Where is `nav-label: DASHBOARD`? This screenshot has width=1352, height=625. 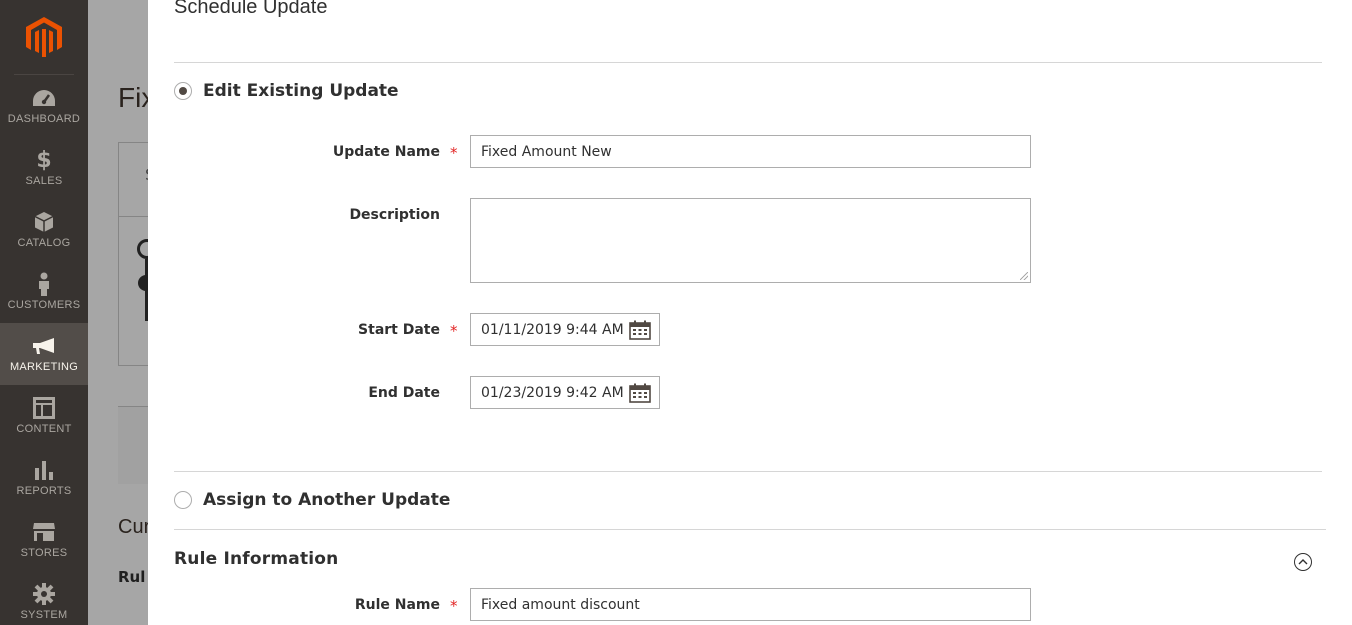
nav-label: DASHBOARD is located at coordinates (44, 119).